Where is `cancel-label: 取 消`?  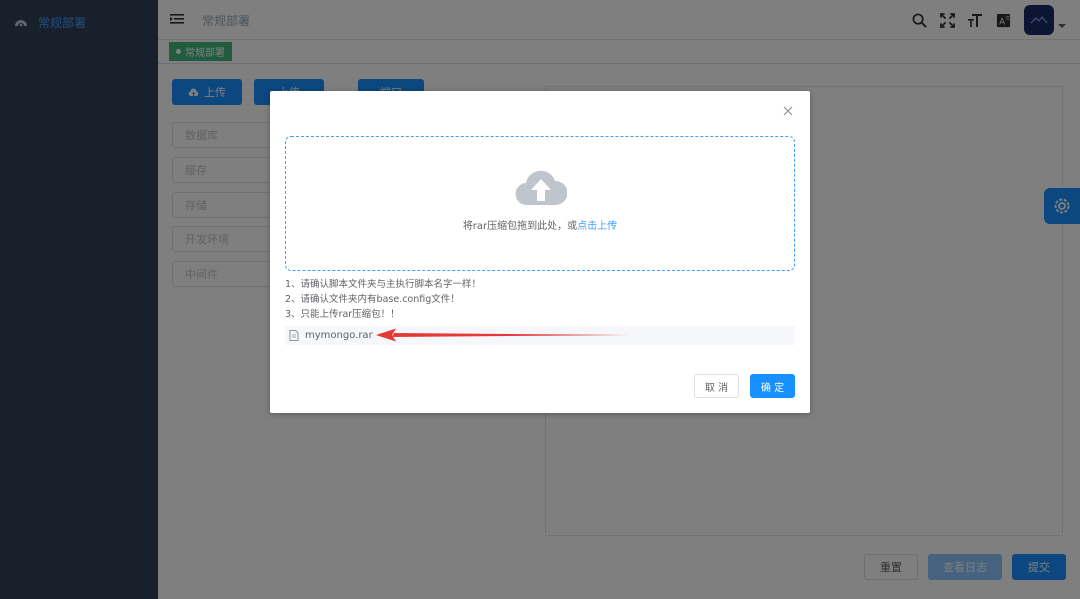
cancel-label: 取 消 is located at coordinates (716, 388).